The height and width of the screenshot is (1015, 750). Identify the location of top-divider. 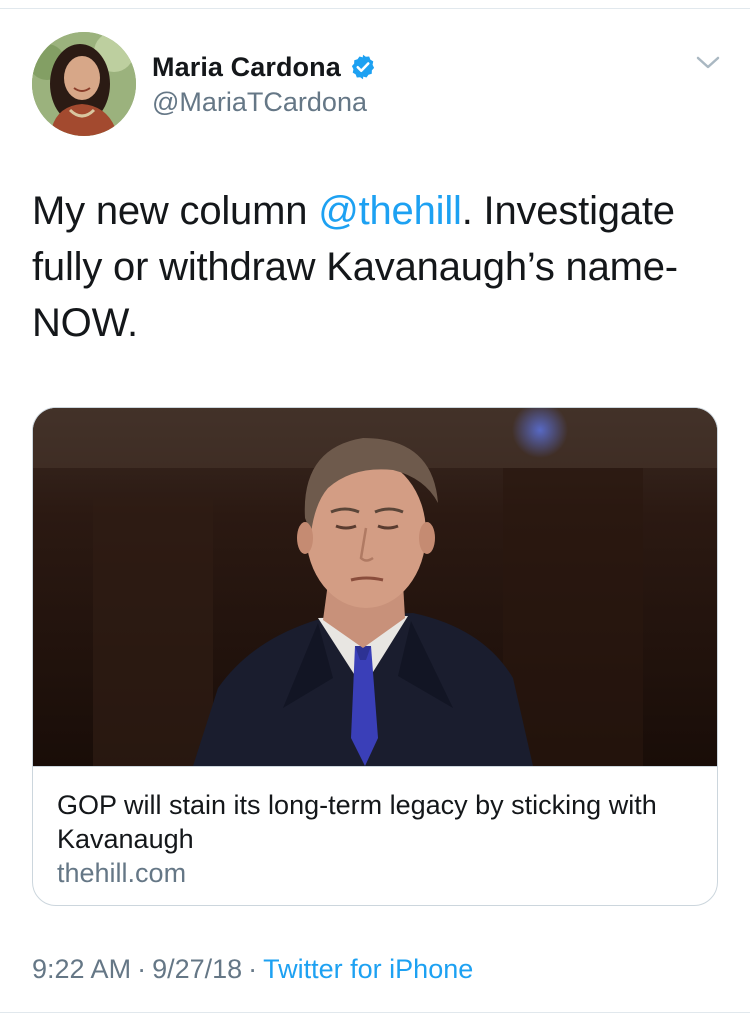
(375, 4).